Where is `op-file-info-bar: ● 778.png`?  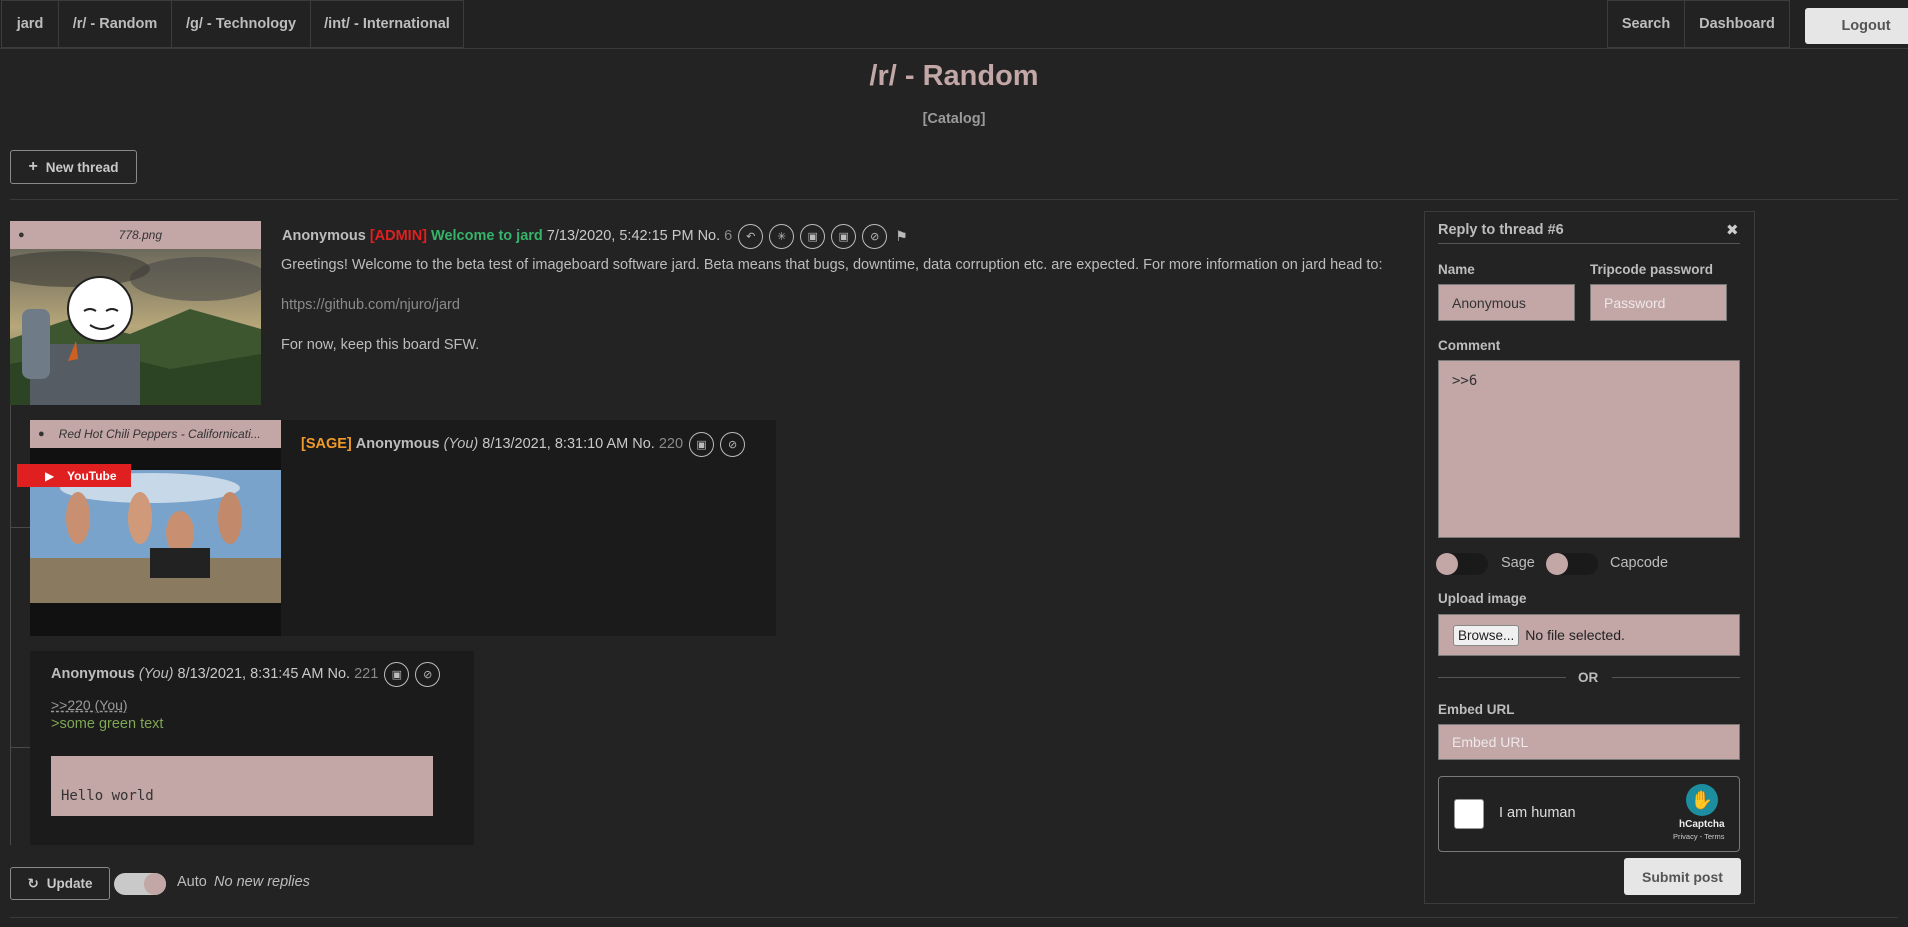
op-file-info-bar: ● 778.png is located at coordinates (135, 235).